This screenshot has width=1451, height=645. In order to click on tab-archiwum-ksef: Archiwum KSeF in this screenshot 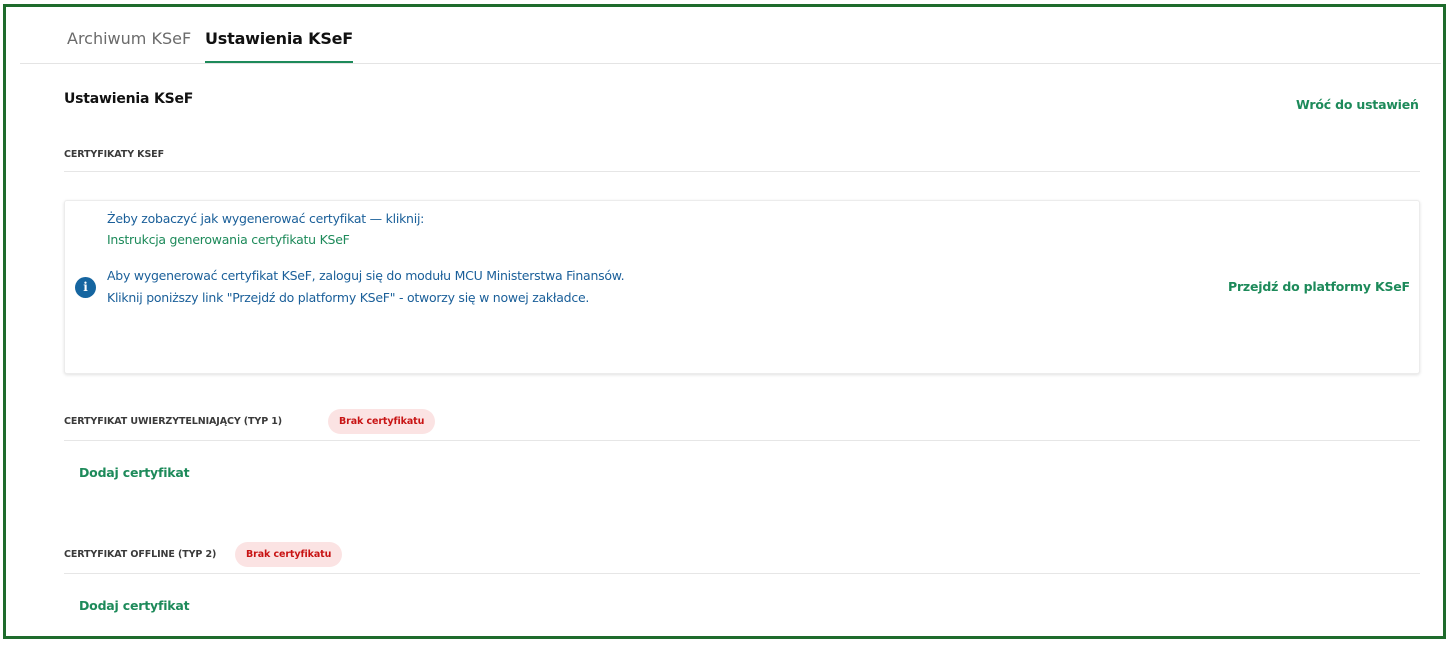, I will do `click(129, 45)`.